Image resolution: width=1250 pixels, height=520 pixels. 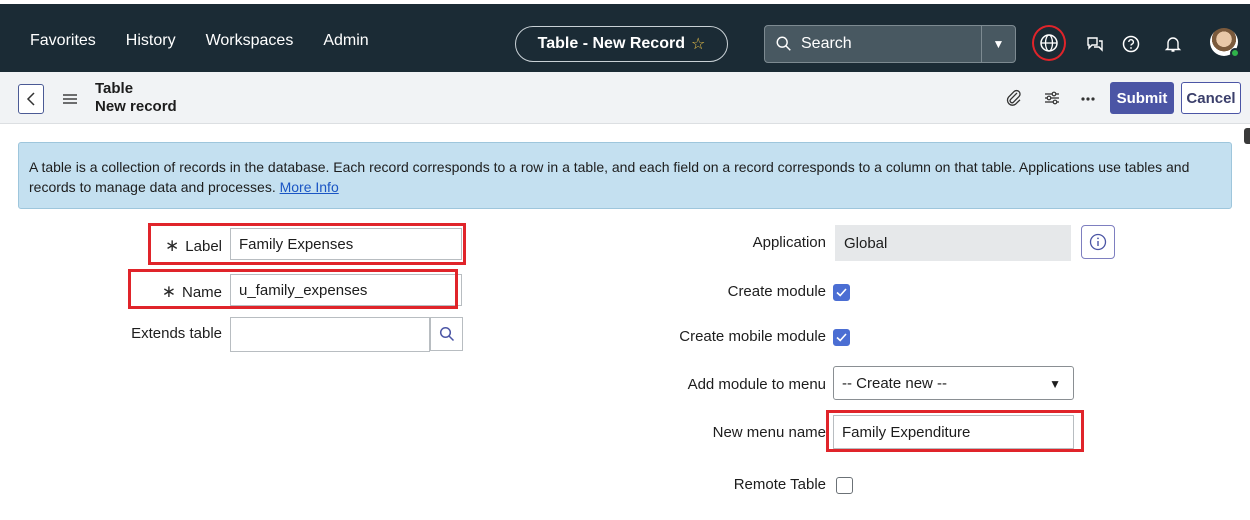 I want to click on personalize-sliders-icon, so click(x=1052, y=98).